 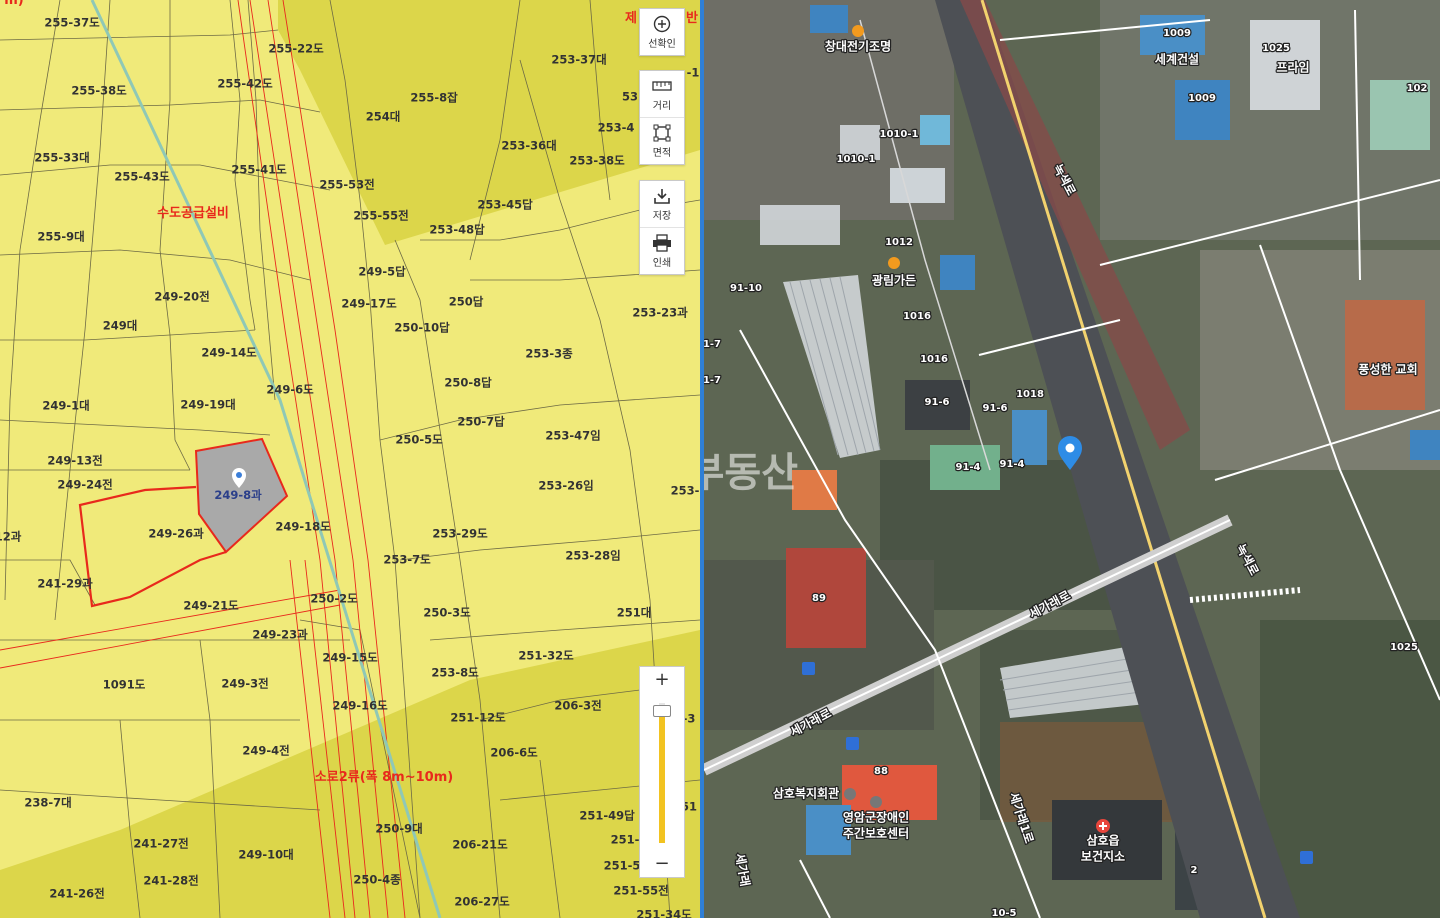 I want to click on parcel-label: 249-16도, so click(x=360, y=706).